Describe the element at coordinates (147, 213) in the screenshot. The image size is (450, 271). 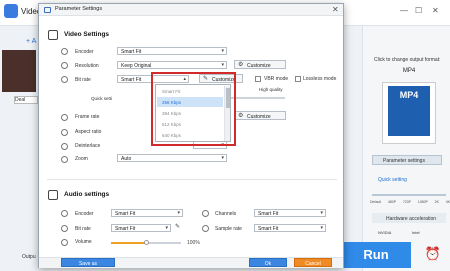
I see `audio-encoder-select: Smart Fit ▾` at that location.